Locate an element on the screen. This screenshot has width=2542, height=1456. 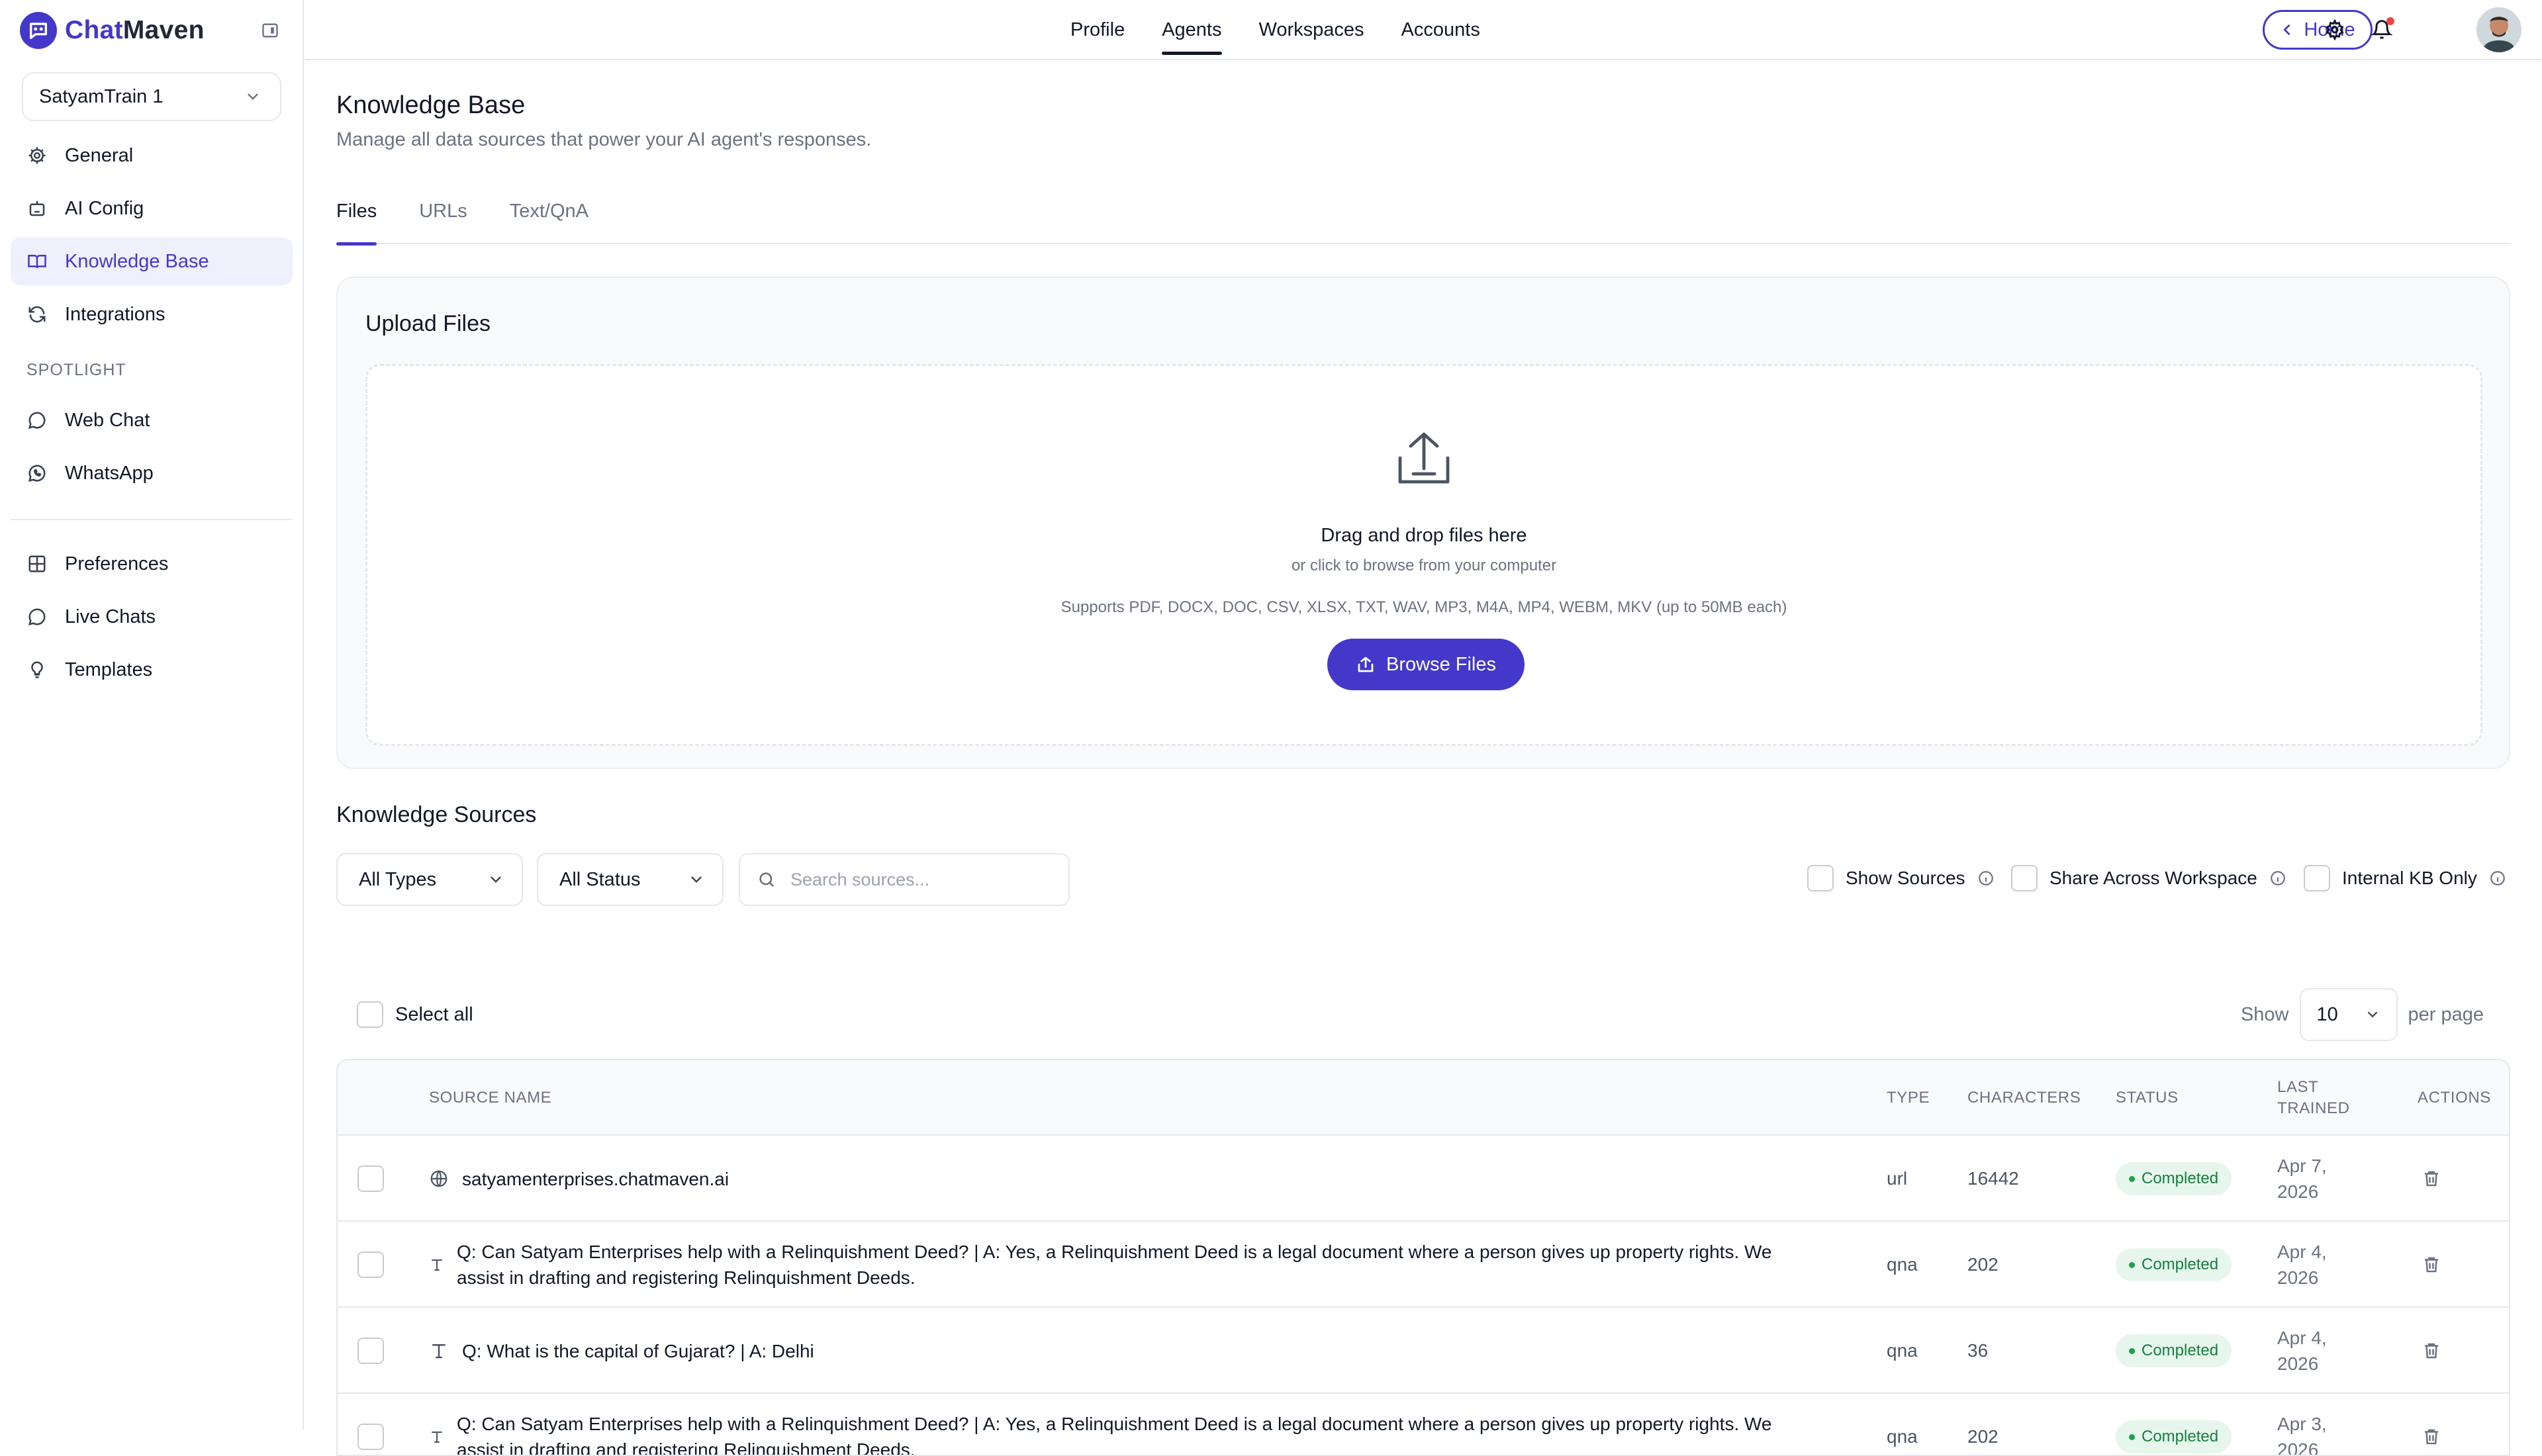
status-filter-select: All Status is located at coordinates (630, 879).